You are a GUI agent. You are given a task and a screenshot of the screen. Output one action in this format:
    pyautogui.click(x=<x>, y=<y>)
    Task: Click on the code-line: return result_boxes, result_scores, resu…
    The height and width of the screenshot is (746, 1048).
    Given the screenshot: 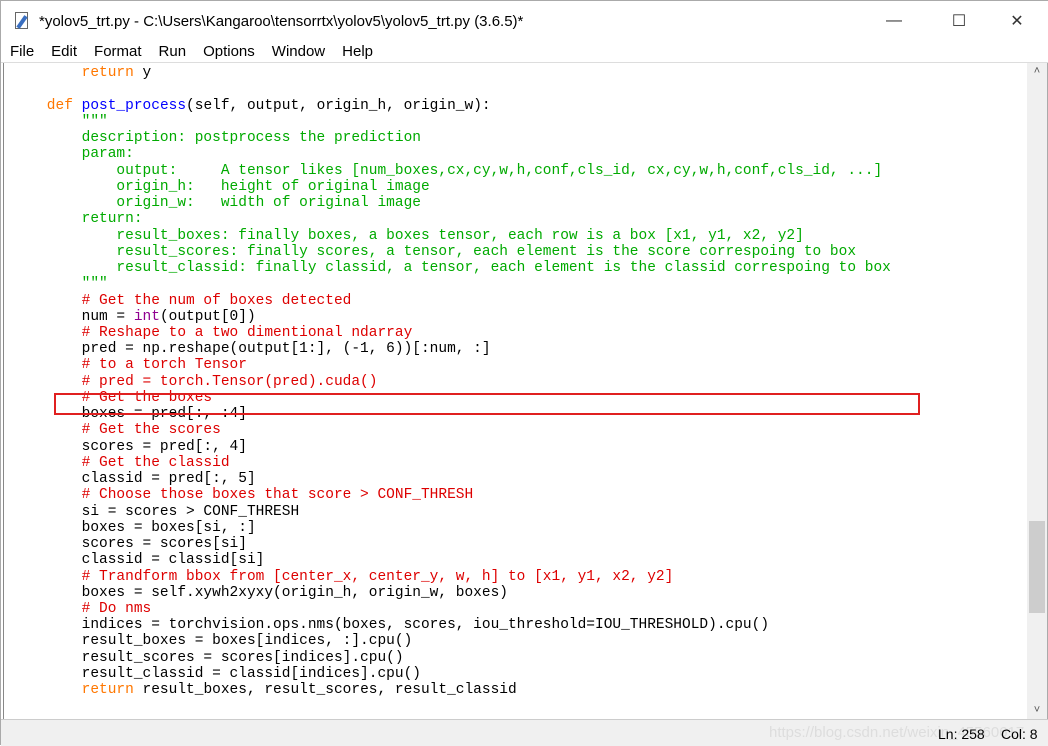 What is the action you would take?
    pyautogui.click(x=451, y=690)
    